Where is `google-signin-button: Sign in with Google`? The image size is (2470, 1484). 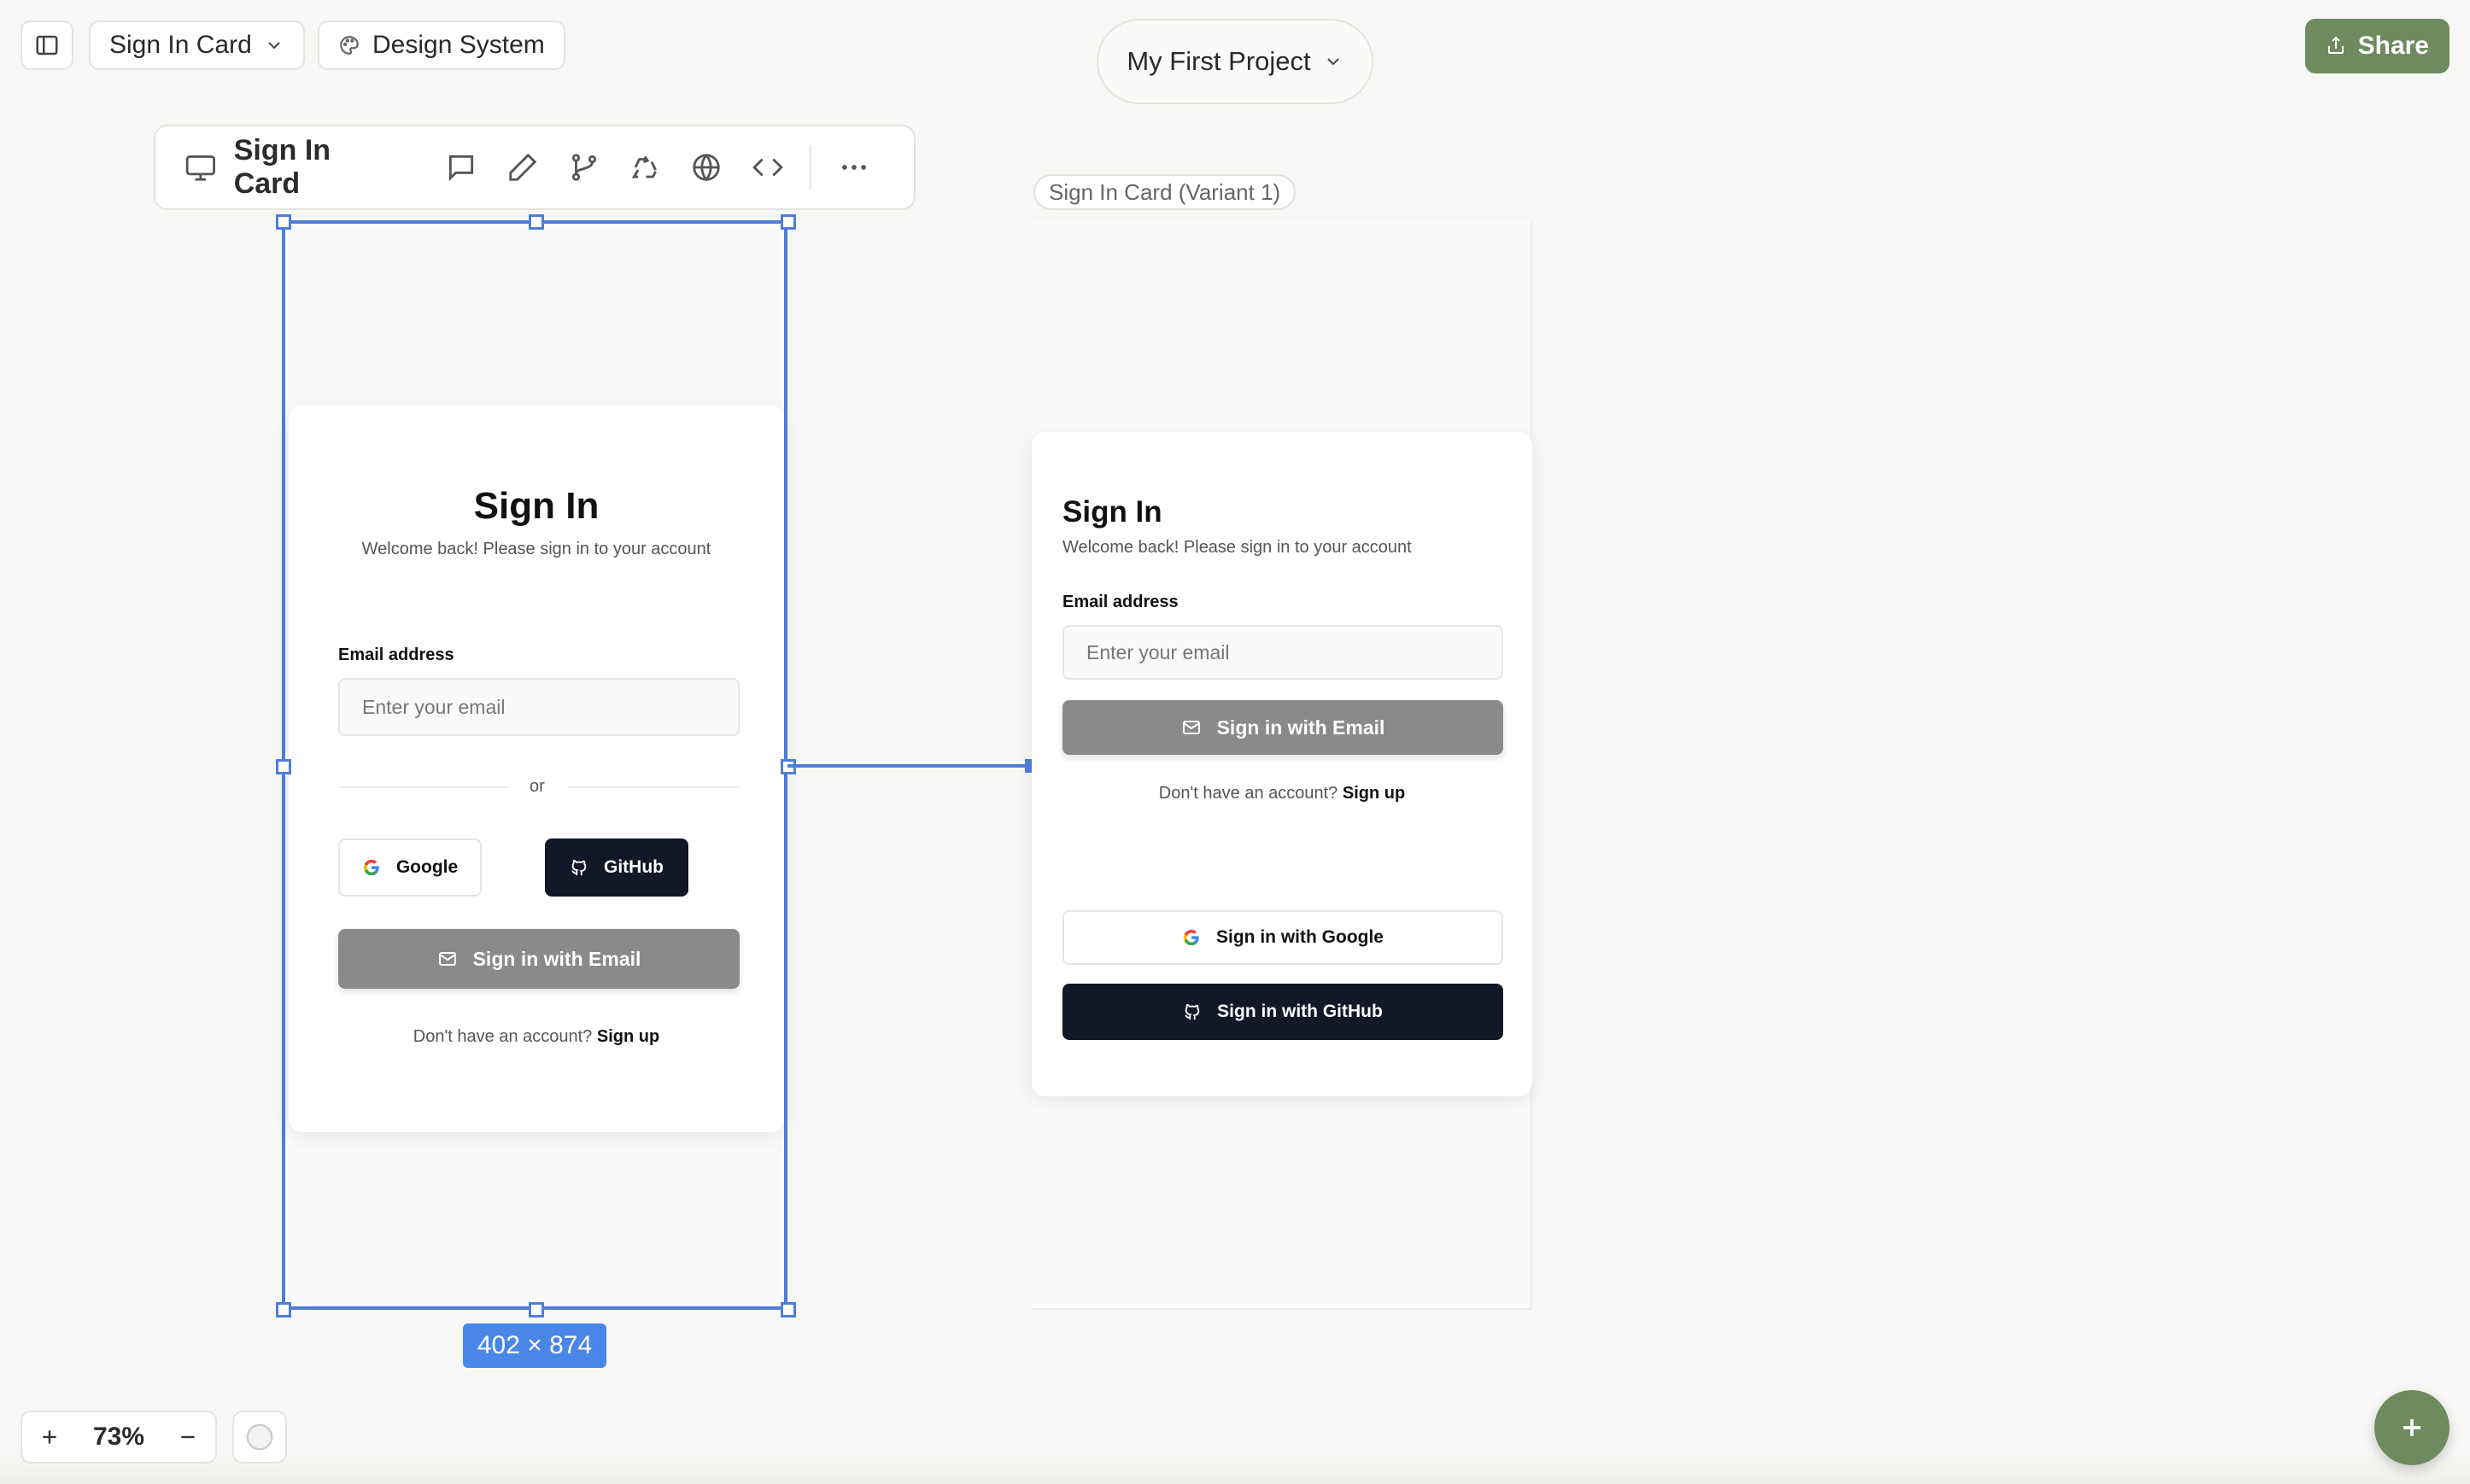
google-signin-button: Sign in with Google is located at coordinates (1282, 938).